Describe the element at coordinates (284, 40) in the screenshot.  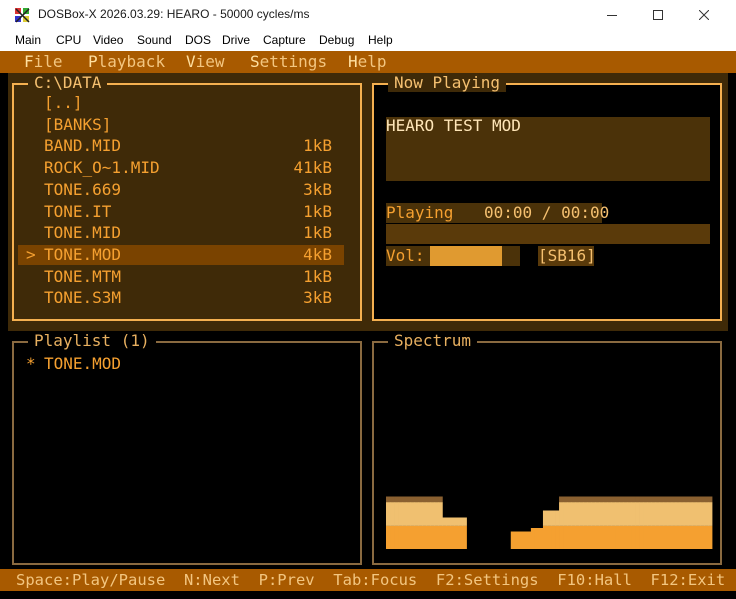
I see `host-menu-capture: Capture` at that location.